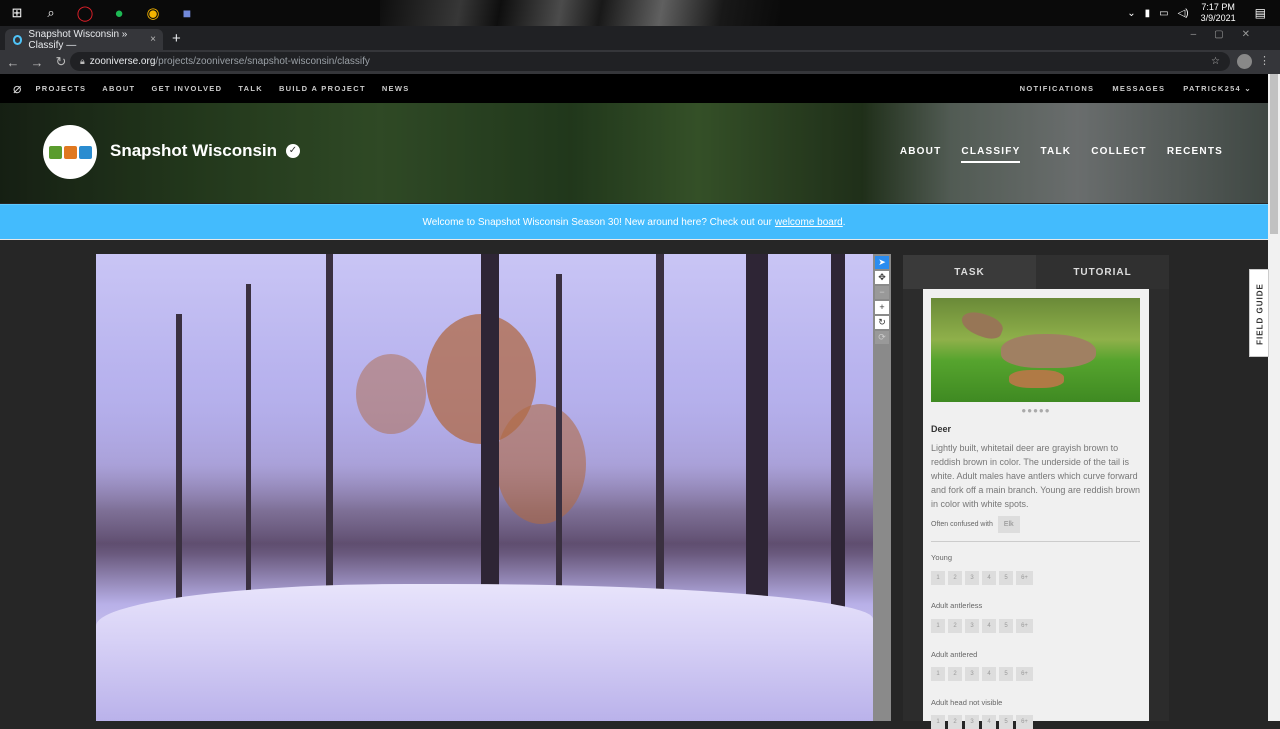  What do you see at coordinates (957, 605) in the screenshot?
I see `question-label: Adult antlerless` at bounding box center [957, 605].